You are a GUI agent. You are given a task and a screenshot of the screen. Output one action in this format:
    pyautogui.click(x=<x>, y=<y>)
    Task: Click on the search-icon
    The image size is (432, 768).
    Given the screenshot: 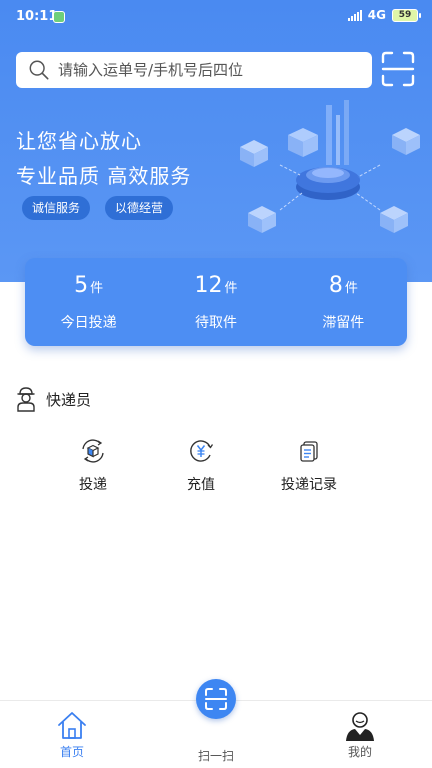 What is the action you would take?
    pyautogui.click(x=39, y=70)
    